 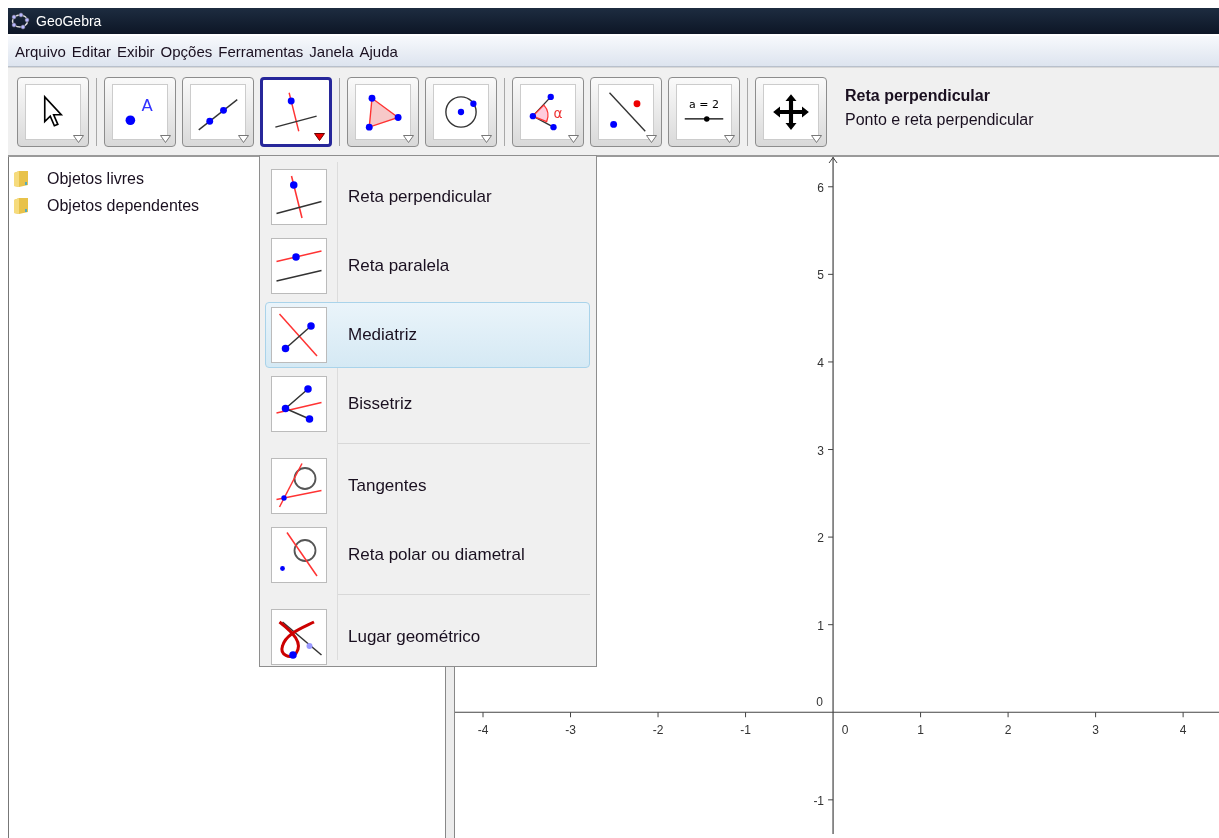 I want to click on menu-item: Janela, so click(x=331, y=51).